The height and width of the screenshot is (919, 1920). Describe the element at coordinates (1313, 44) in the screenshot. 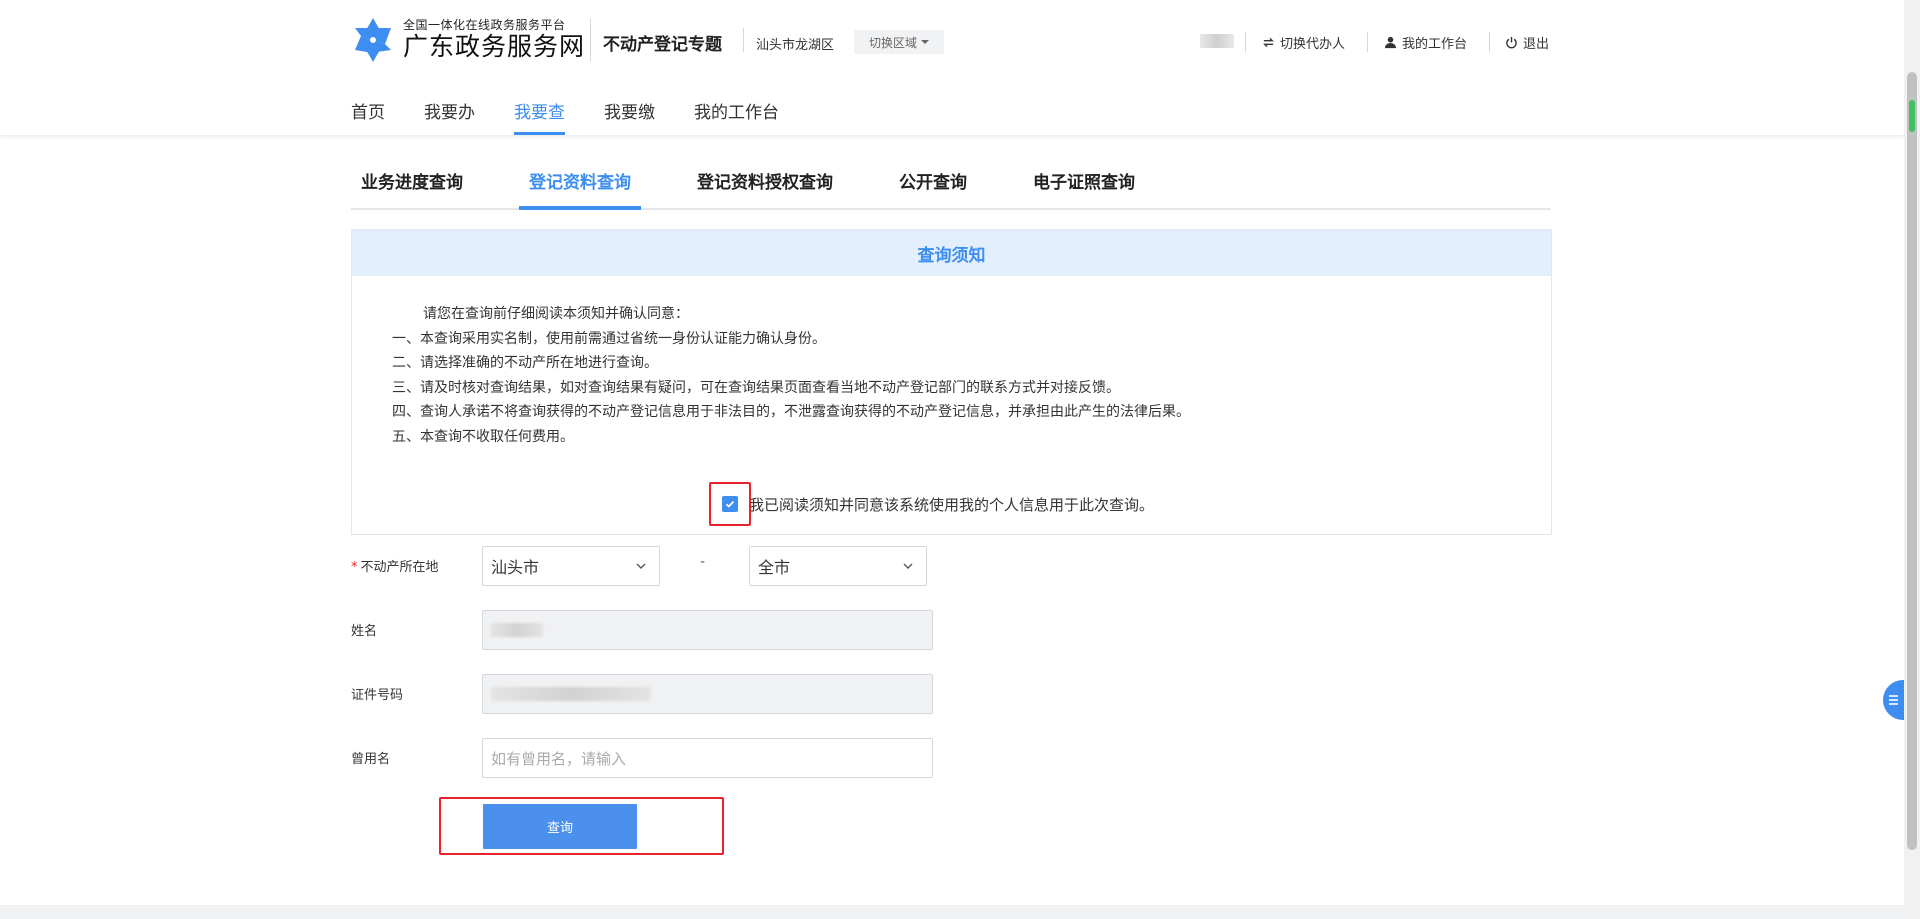

I see `switch-agent-label: 切换代办人` at that location.